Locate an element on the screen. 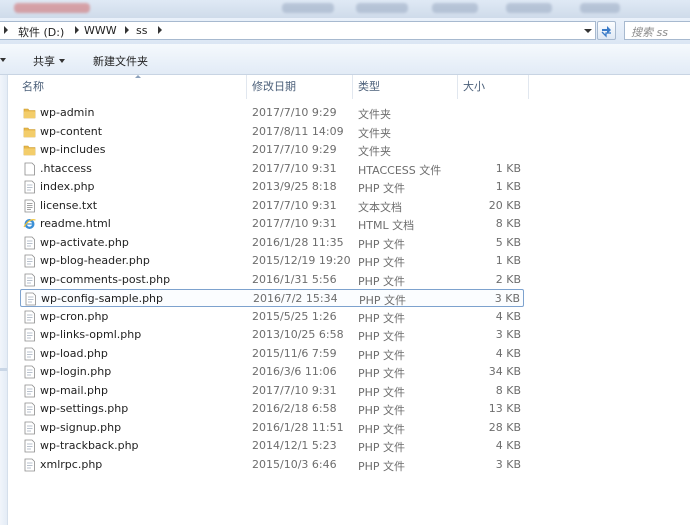 The width and height of the screenshot is (690, 525). nav-scroll-mark is located at coordinates (3, 369).